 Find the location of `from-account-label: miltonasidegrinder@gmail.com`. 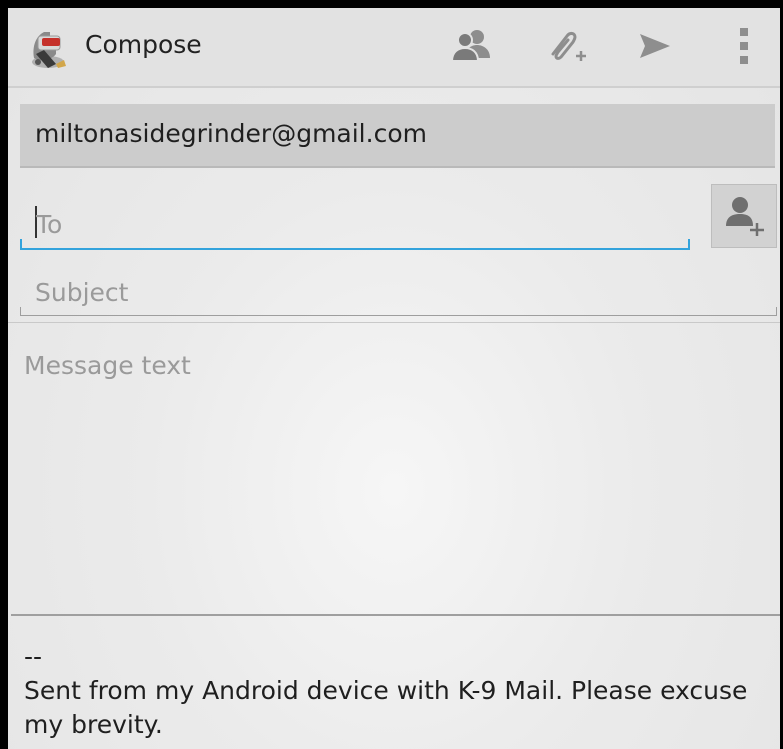

from-account-label: miltonasidegrinder@gmail.com is located at coordinates (231, 133).